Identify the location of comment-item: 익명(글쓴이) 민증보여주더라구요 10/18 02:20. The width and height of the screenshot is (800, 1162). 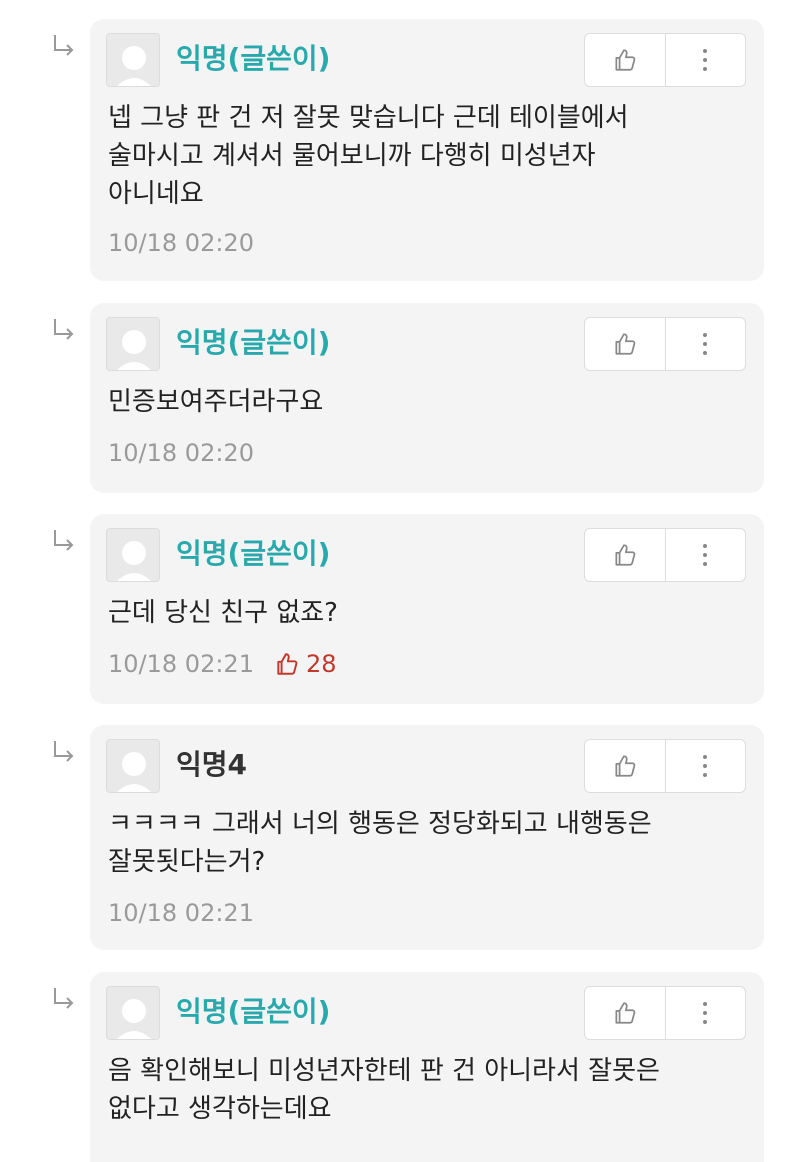
(427, 398).